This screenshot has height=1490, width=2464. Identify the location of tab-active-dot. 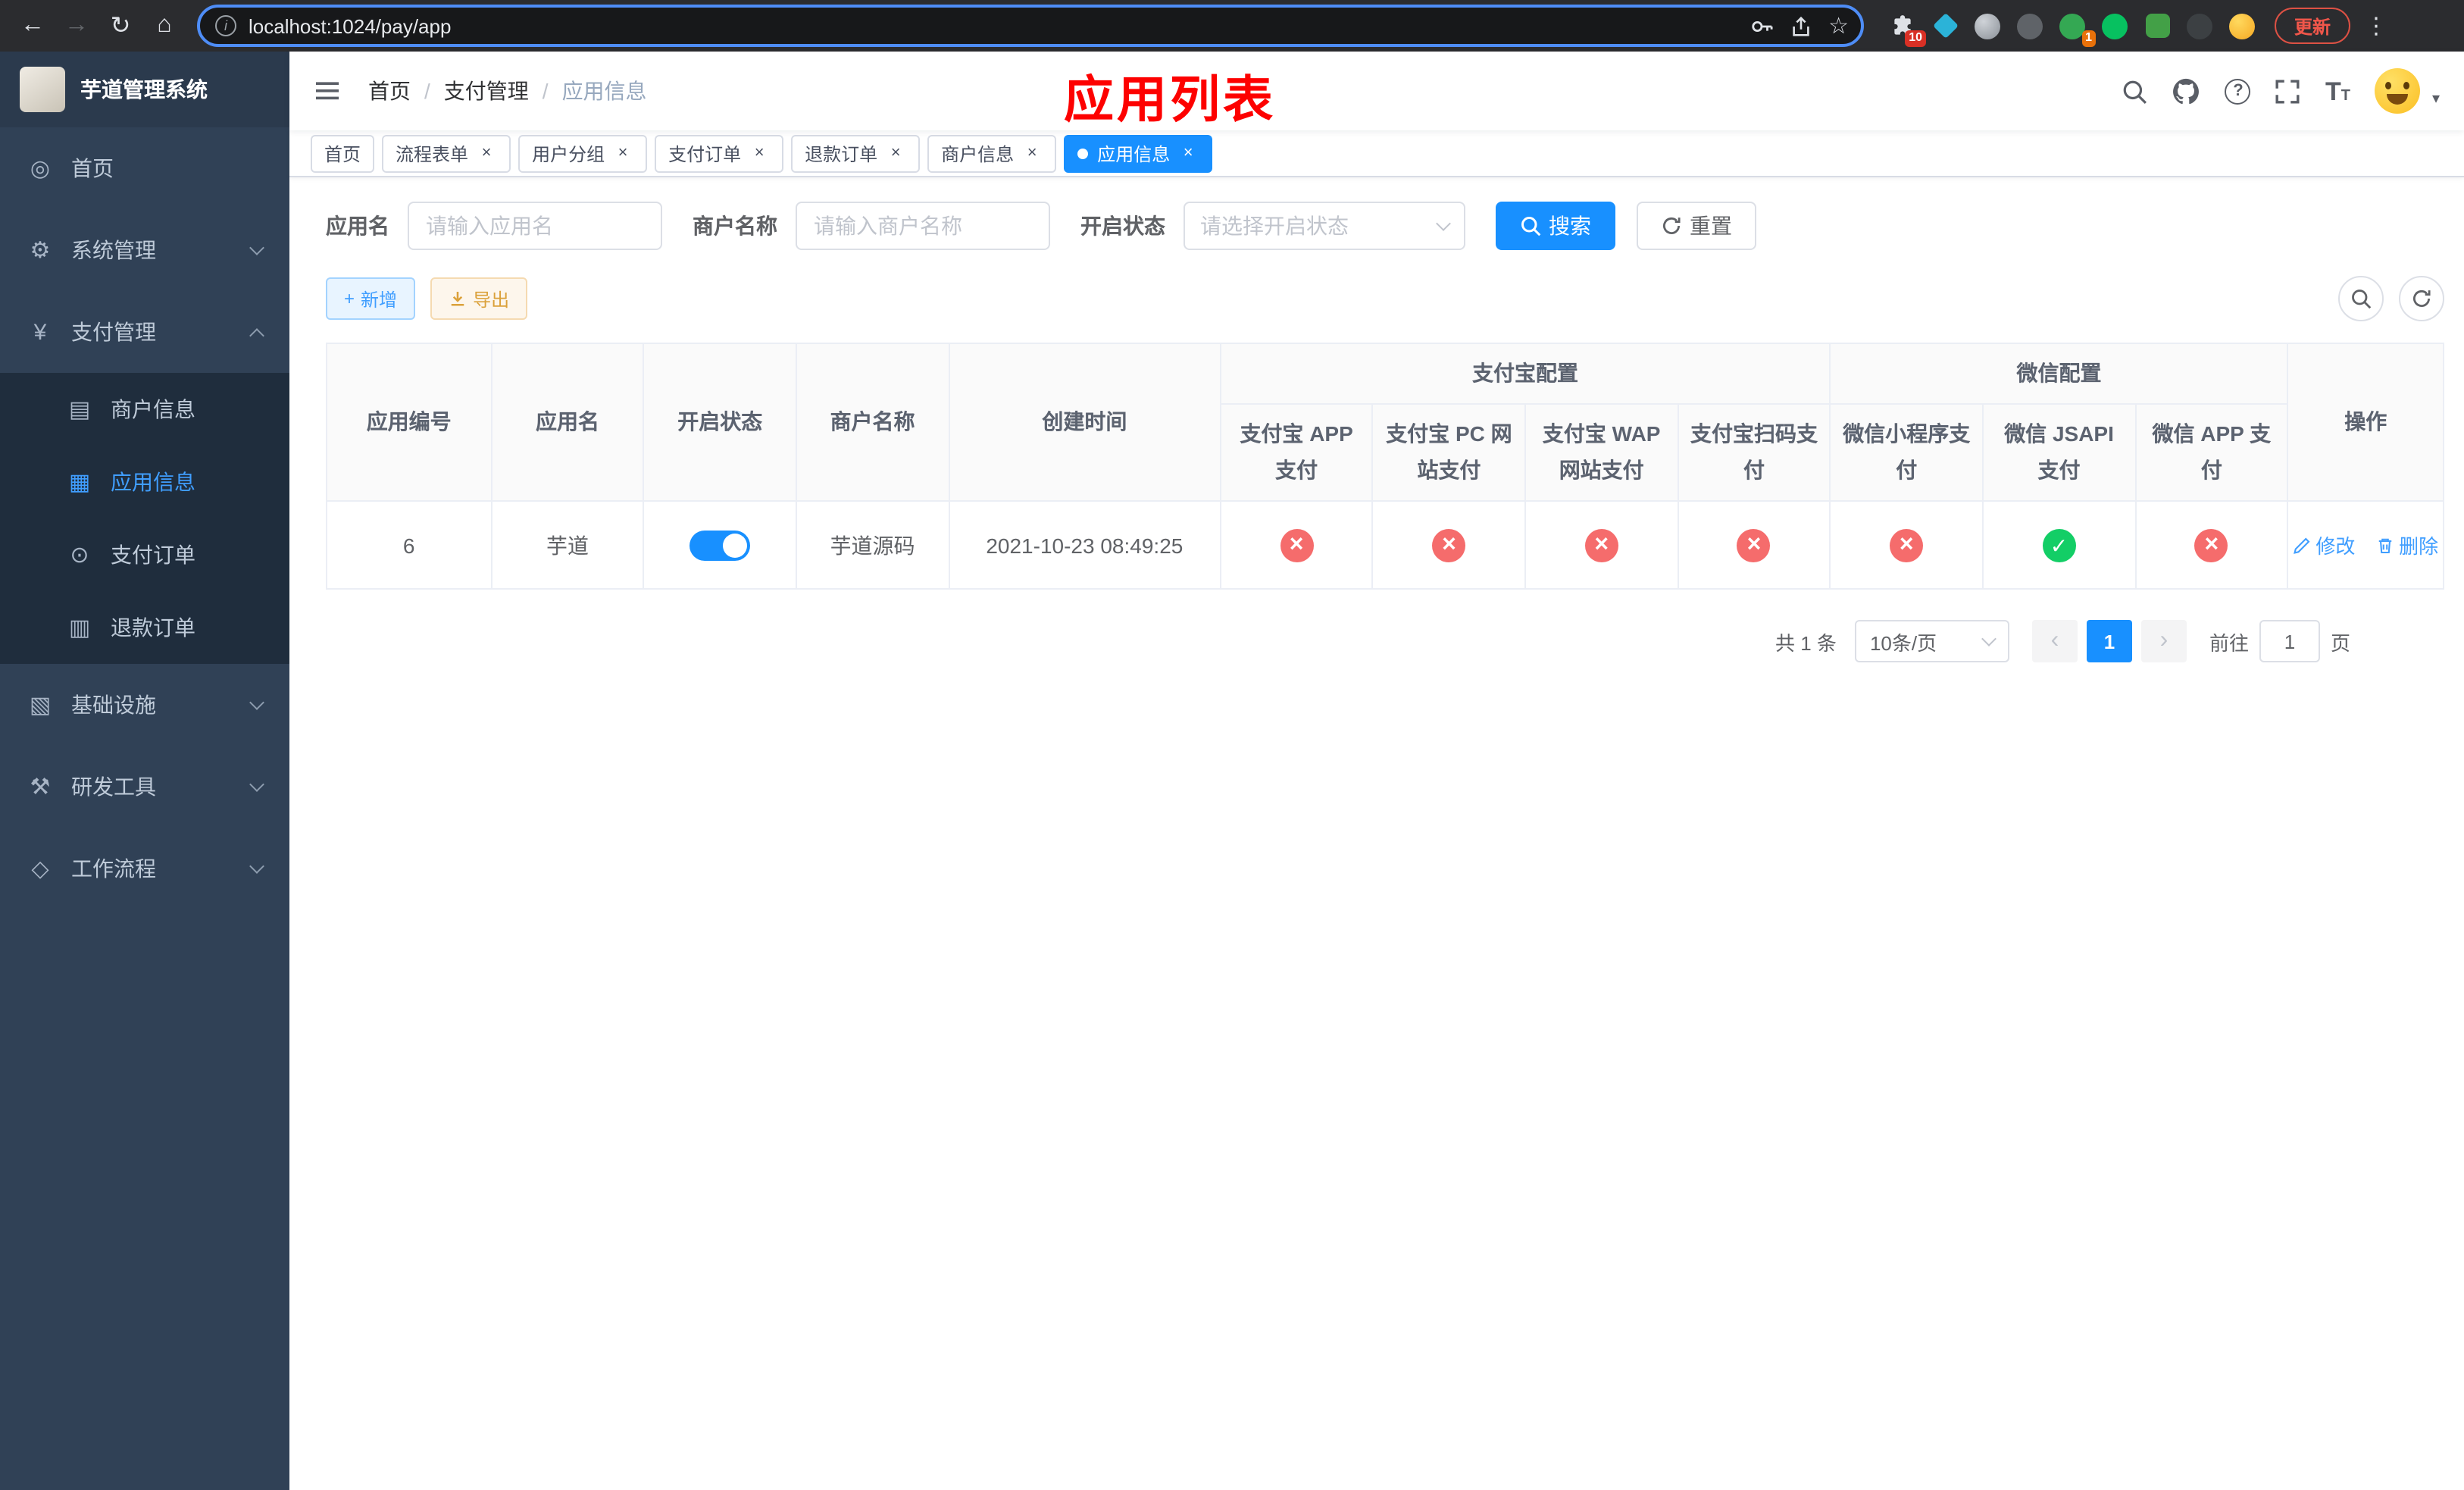
(1083, 153).